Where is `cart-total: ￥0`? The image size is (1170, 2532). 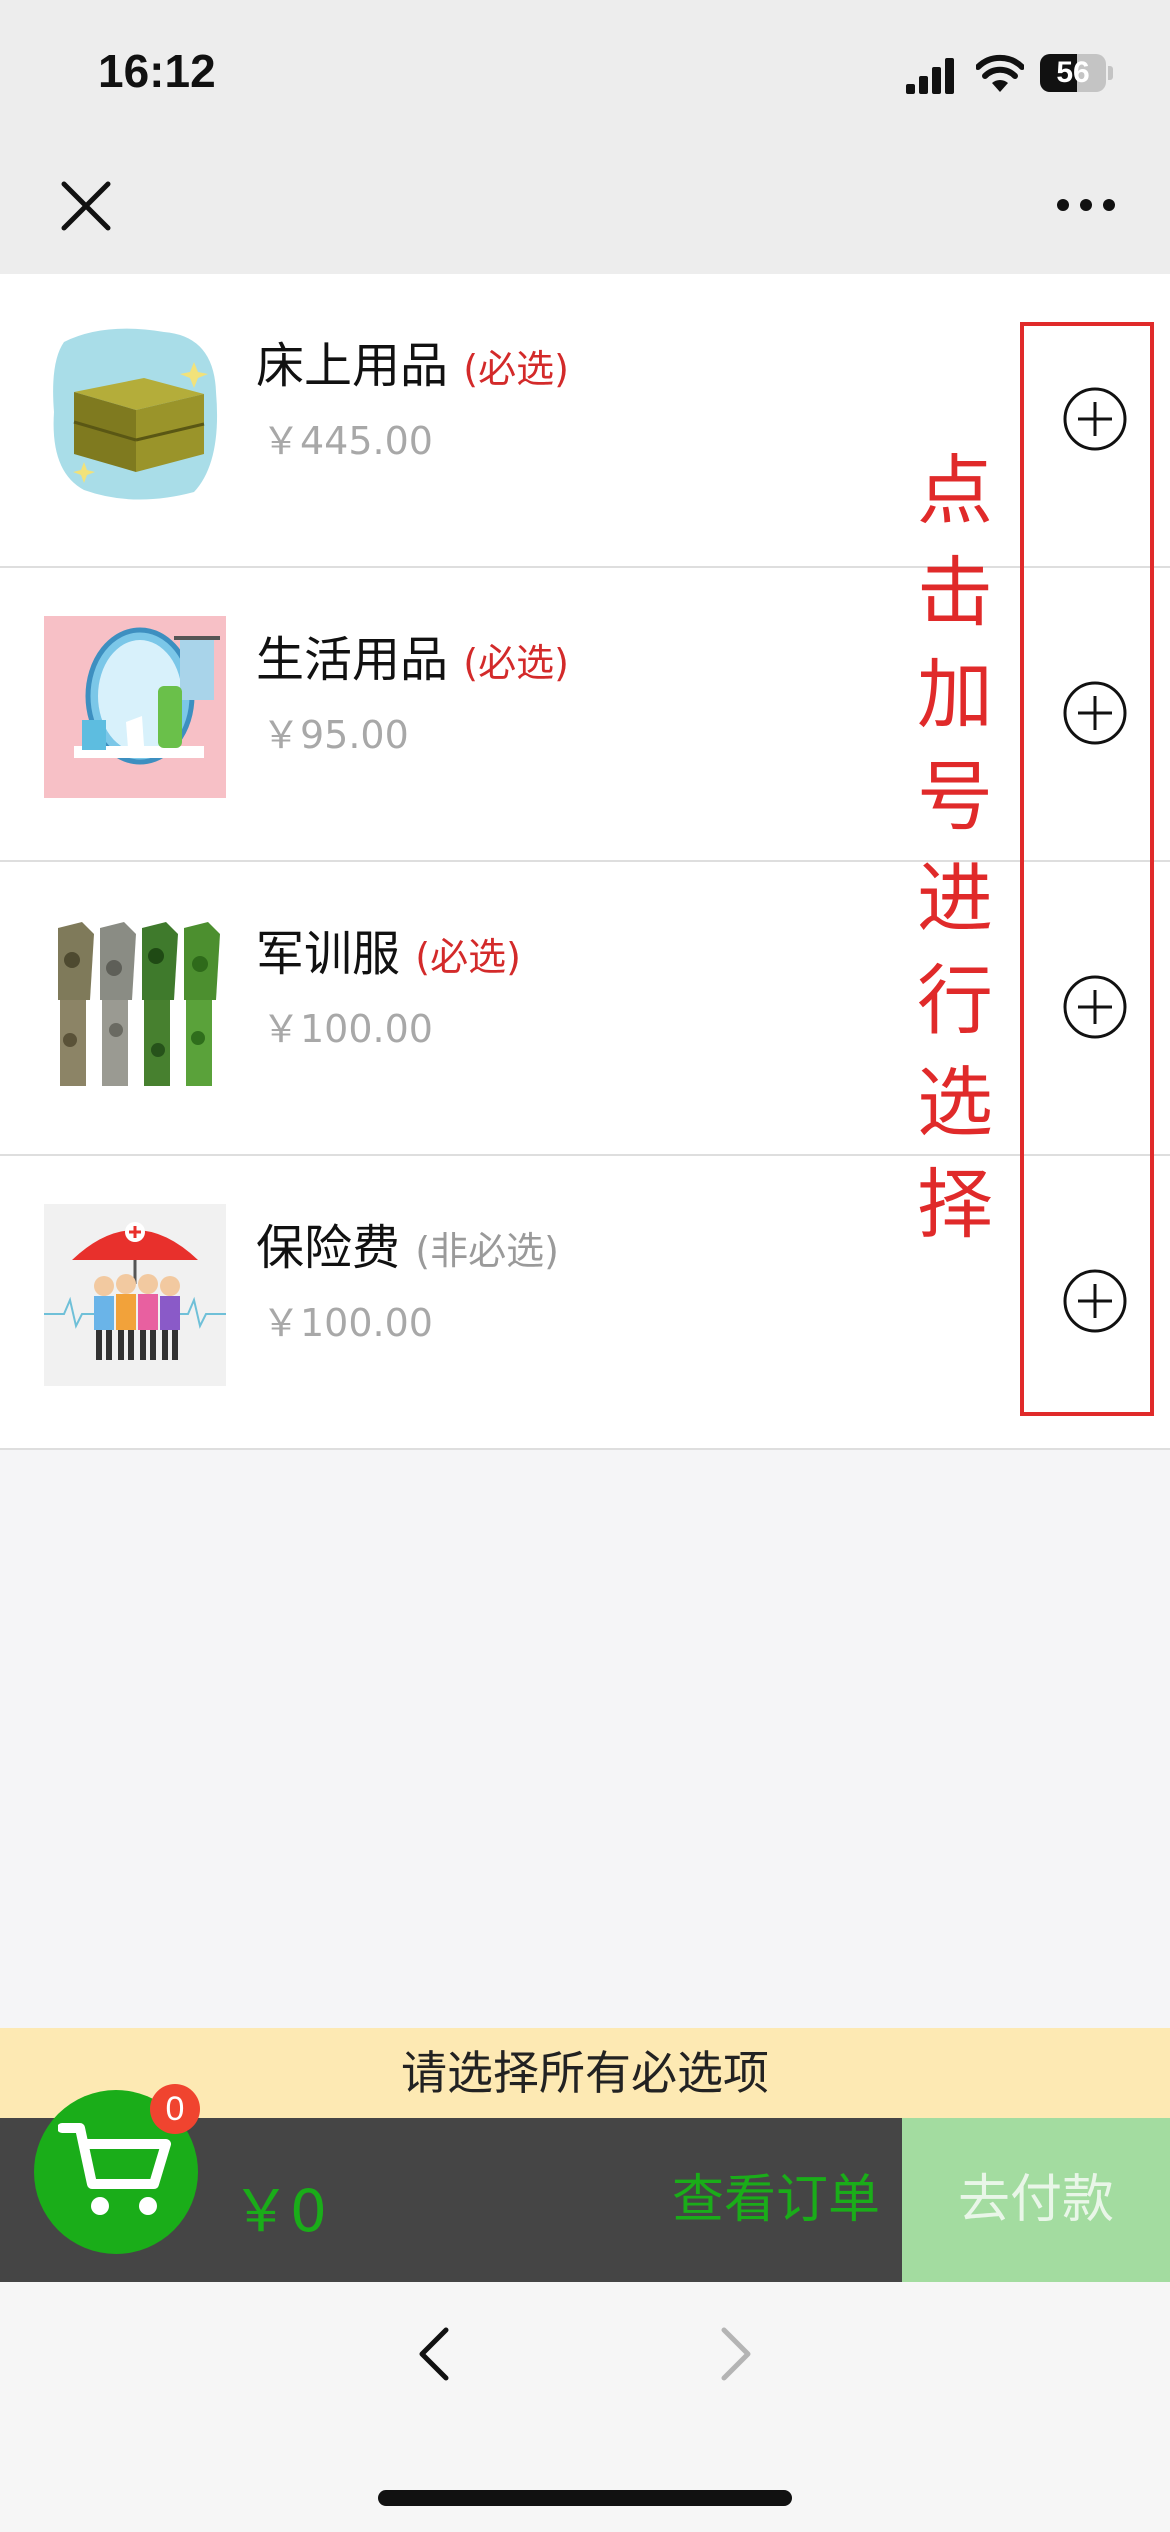
cart-total: ￥0 is located at coordinates (279, 2211).